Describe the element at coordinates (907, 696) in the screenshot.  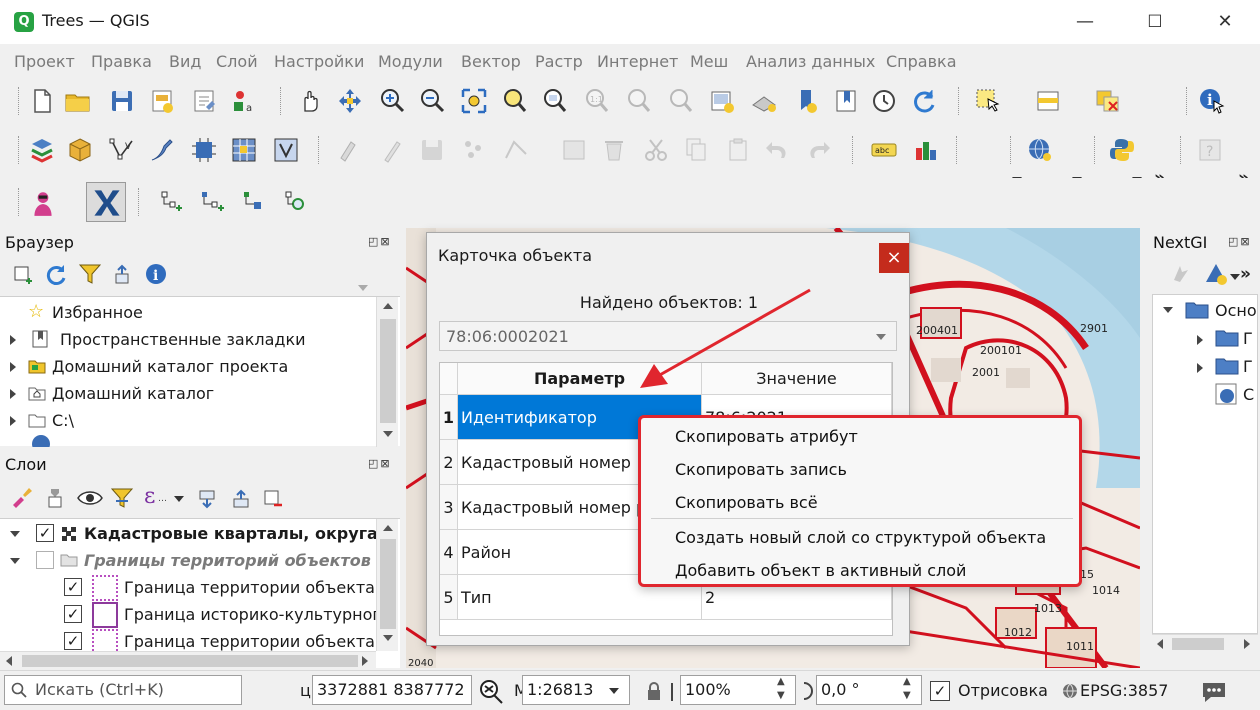
I see `spin-down-icon: ▼` at that location.